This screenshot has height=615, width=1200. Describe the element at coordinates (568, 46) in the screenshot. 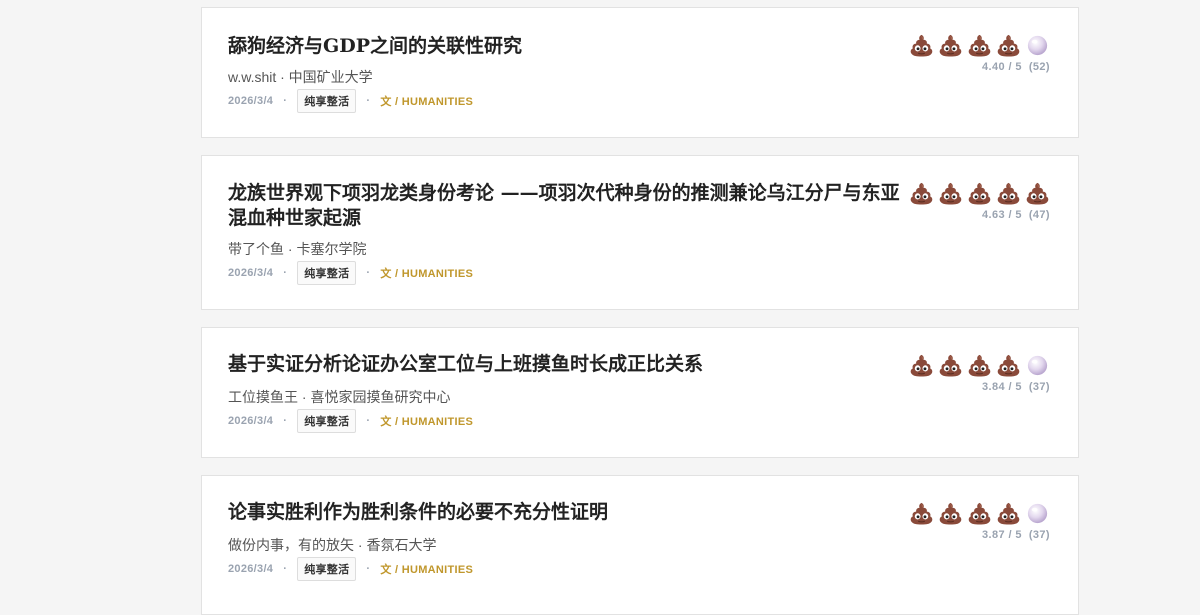

I see `paper-title: 舔狗经济与GDP之间的关联性研究` at that location.